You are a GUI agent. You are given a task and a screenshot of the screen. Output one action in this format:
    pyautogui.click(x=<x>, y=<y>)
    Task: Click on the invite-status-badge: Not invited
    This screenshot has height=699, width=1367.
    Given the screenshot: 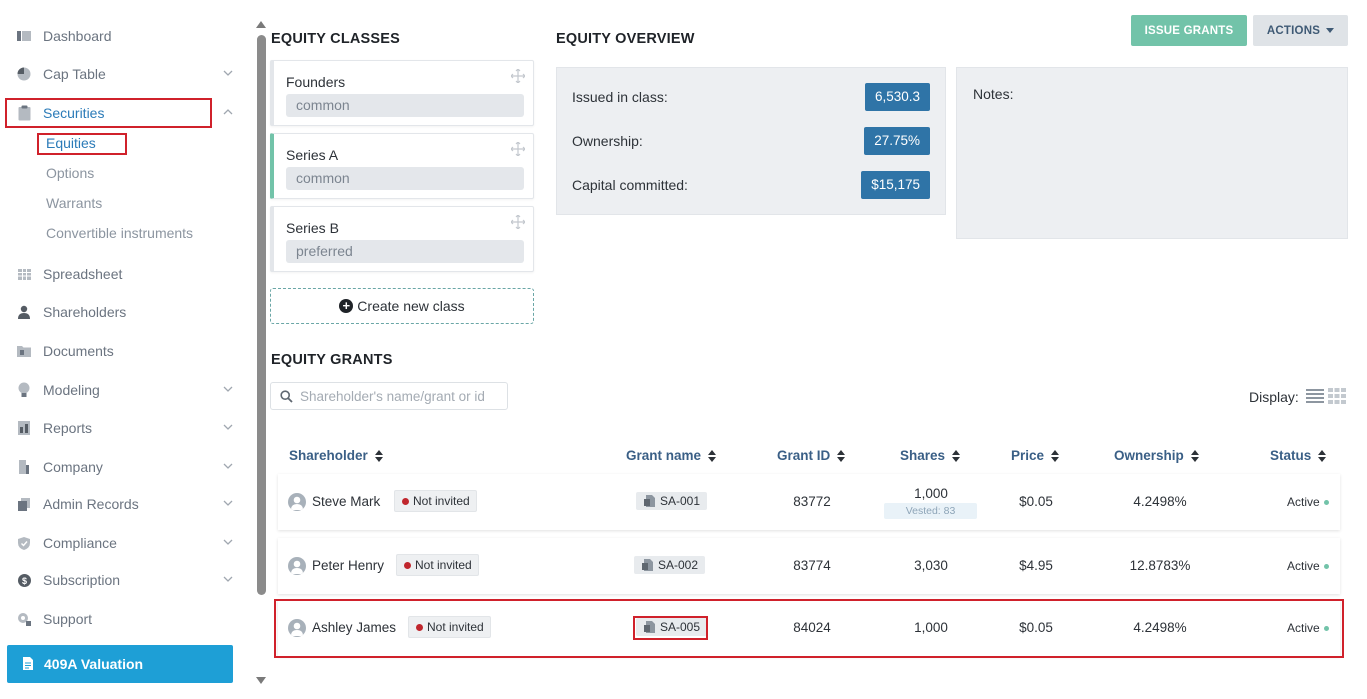 What is the action you would take?
    pyautogui.click(x=435, y=501)
    